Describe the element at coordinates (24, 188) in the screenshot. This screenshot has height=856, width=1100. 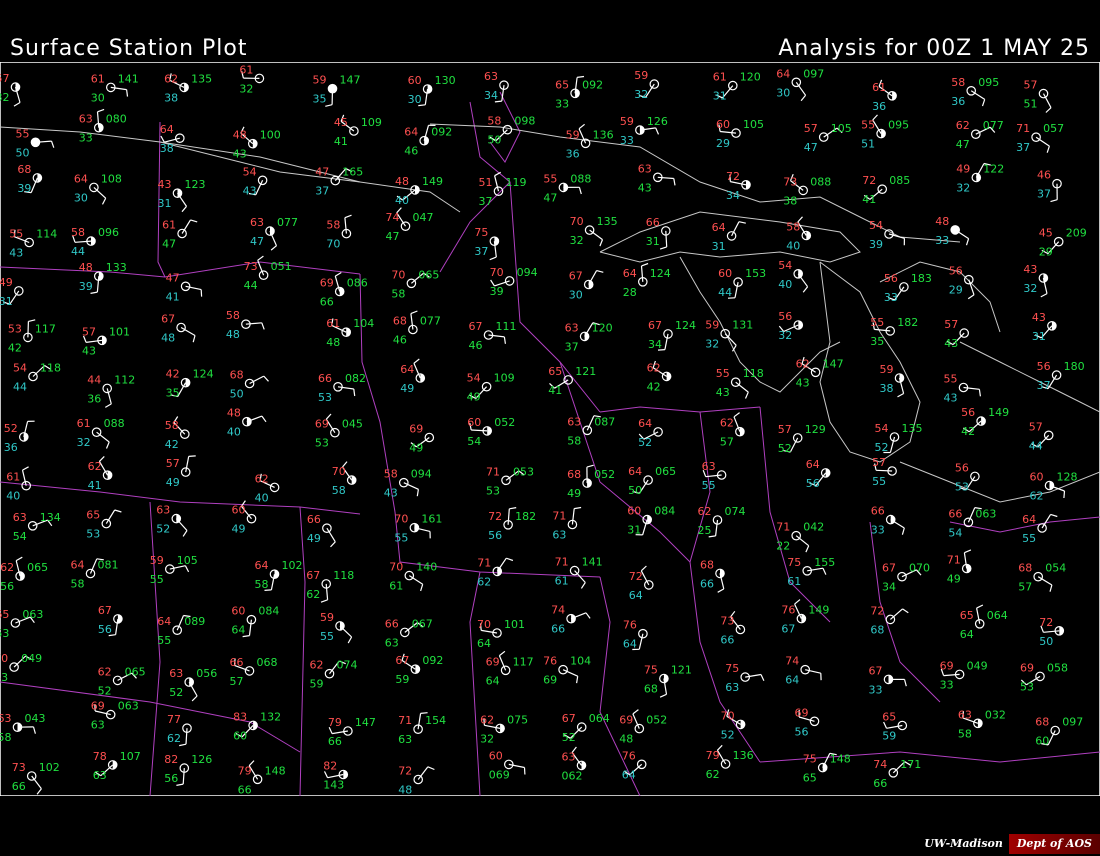
I see `dewpoint-label: 39` at that location.